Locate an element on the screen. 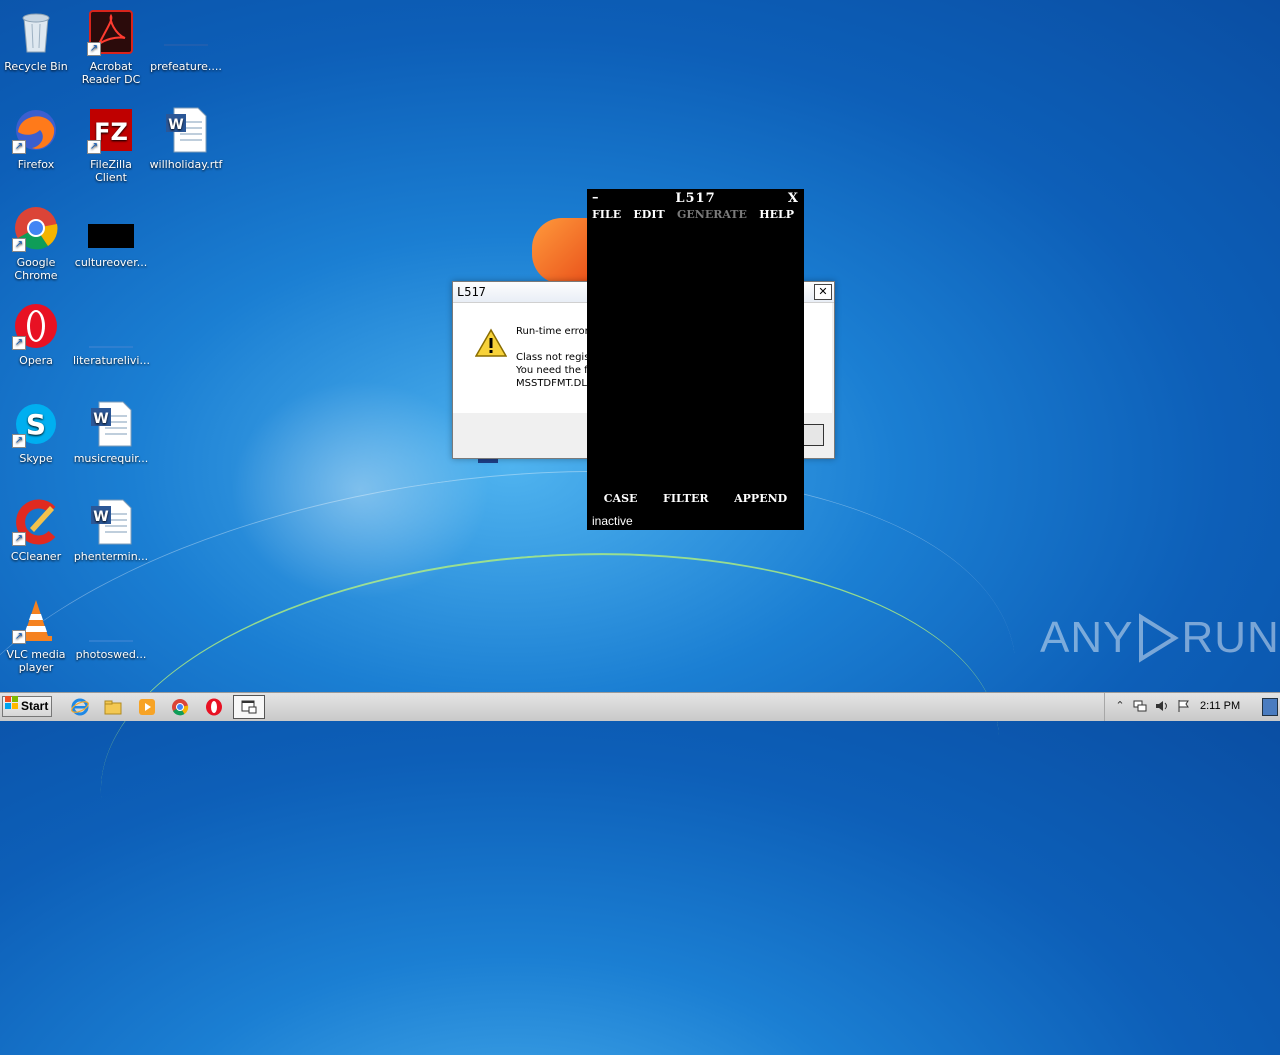 The height and width of the screenshot is (1055, 1280). taskbar-clock: 2:11 PM is located at coordinates (1220, 706).